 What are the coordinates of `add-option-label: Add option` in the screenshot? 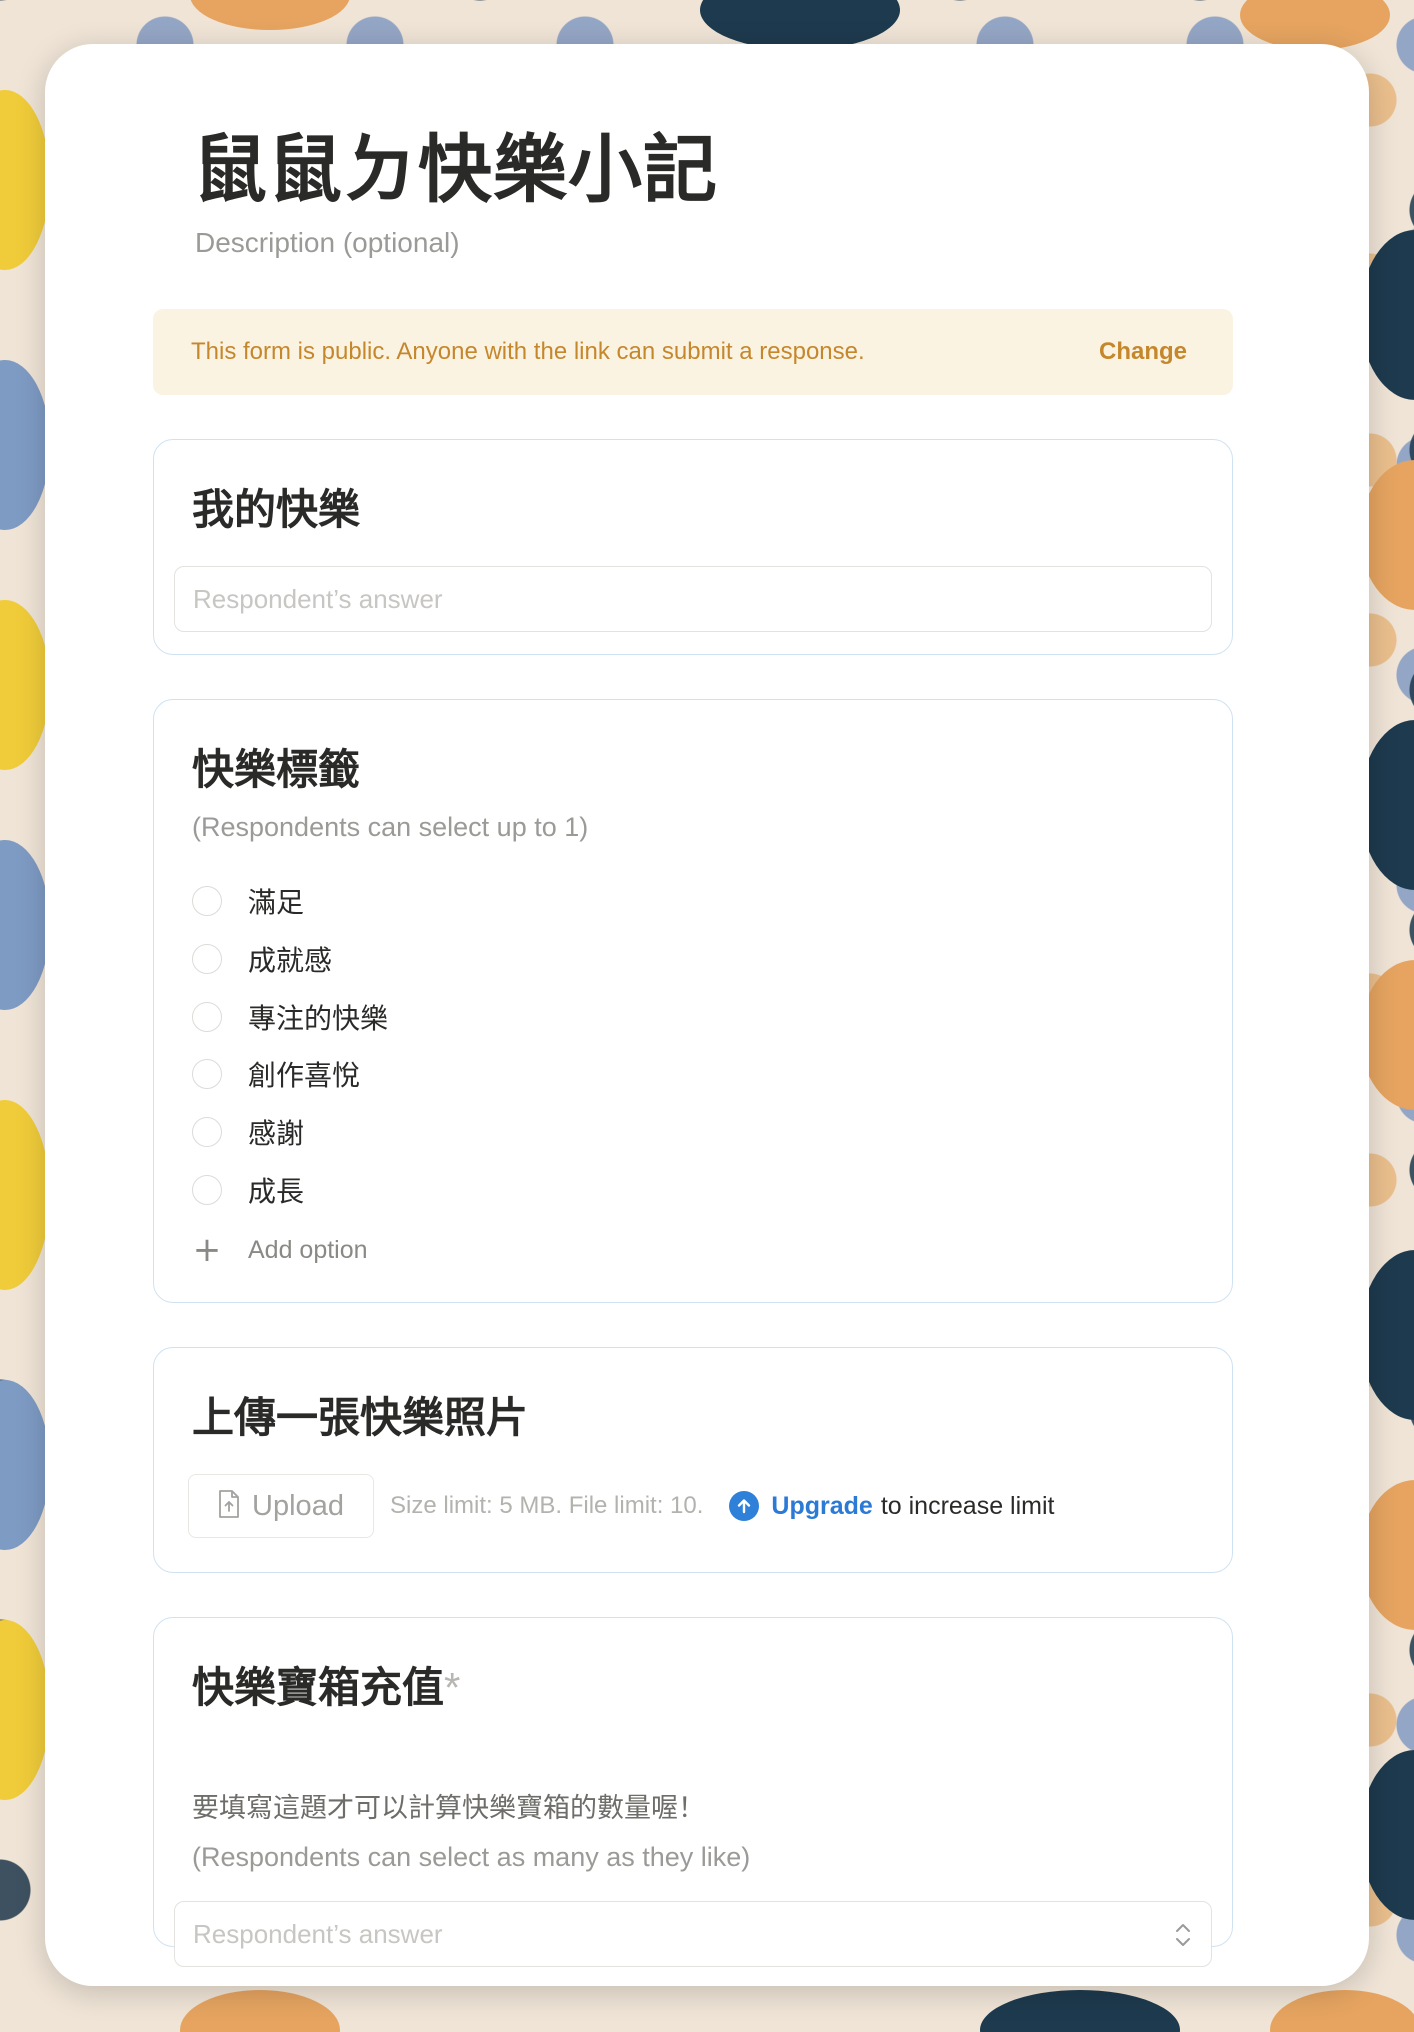 It's located at (308, 1249).